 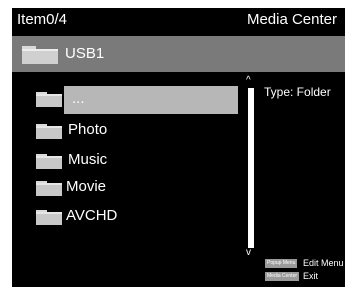 I want to click on selection-highlight, so click(x=151, y=100).